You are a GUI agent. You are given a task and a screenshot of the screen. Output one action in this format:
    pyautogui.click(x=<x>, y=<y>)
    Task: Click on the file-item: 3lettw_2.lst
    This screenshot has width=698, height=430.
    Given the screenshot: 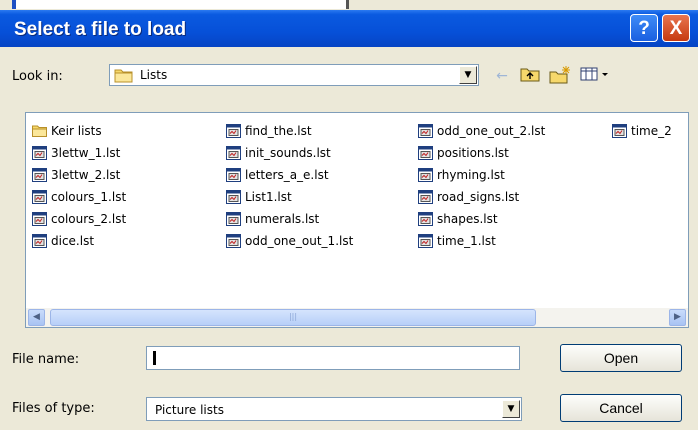 What is the action you would take?
    pyautogui.click(x=79, y=175)
    